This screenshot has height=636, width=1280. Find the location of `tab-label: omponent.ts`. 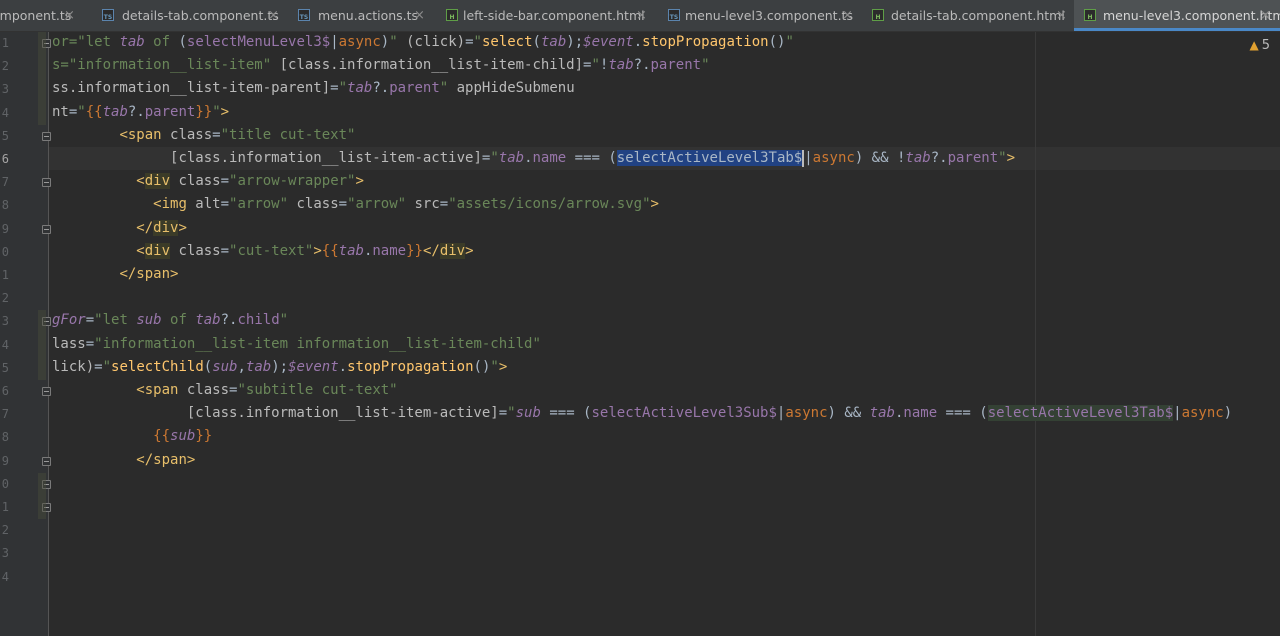

tab-label: omponent.ts is located at coordinates (36, 15).